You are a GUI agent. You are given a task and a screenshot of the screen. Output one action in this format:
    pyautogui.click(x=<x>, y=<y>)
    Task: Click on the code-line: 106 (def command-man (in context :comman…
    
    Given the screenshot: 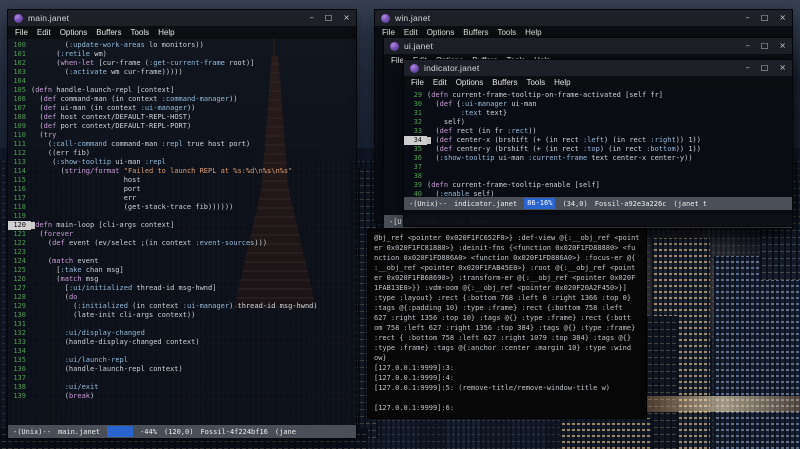 What is the action you would take?
    pyautogui.click(x=182, y=99)
    